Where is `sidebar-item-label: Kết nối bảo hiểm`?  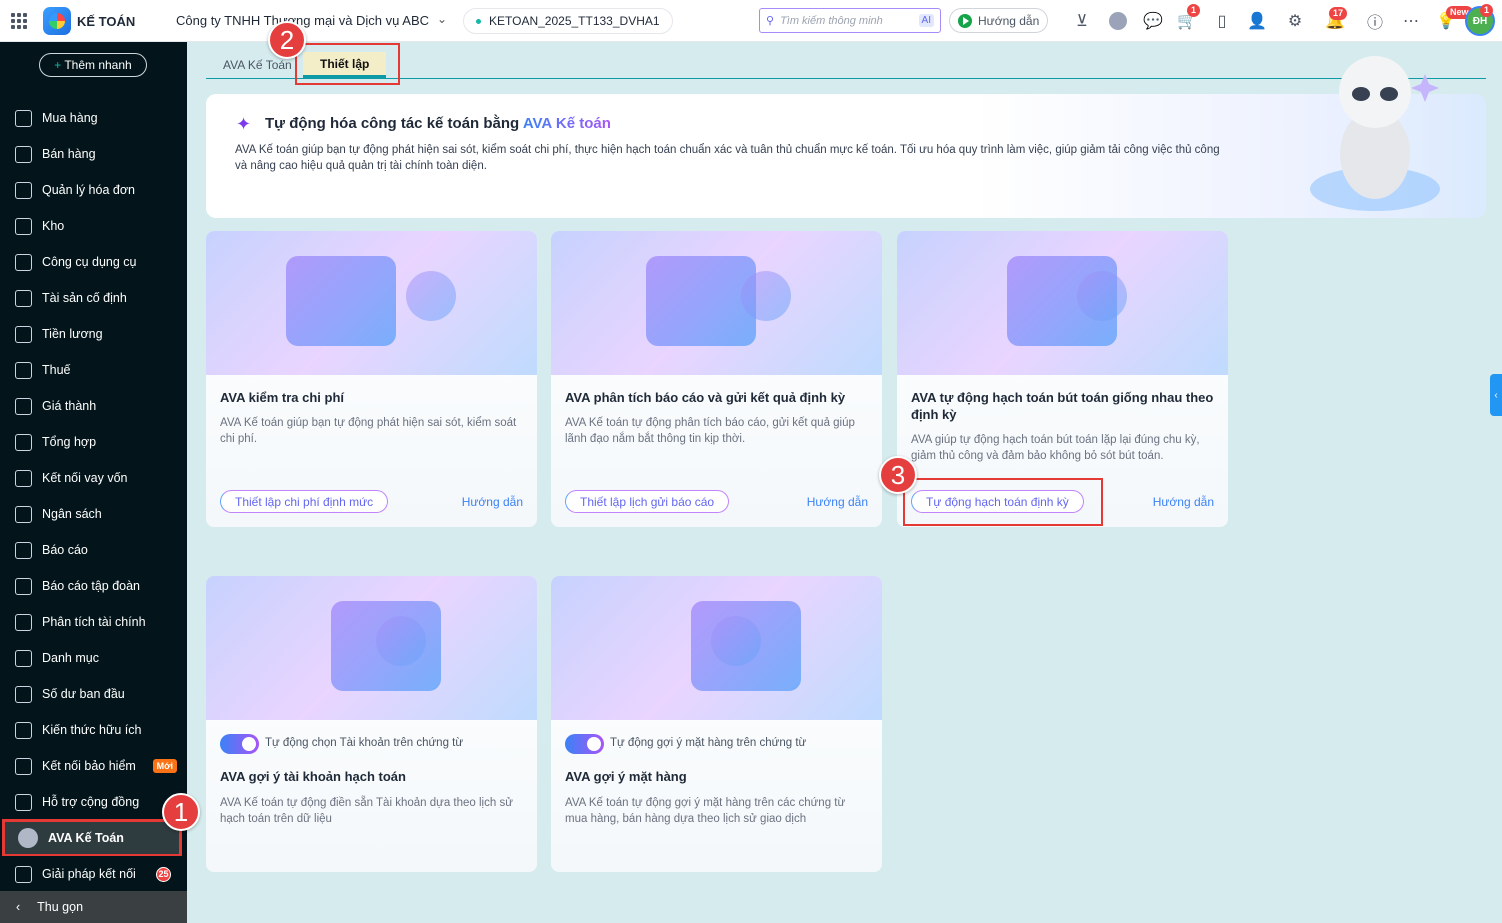 sidebar-item-label: Kết nối bảo hiểm is located at coordinates (89, 766).